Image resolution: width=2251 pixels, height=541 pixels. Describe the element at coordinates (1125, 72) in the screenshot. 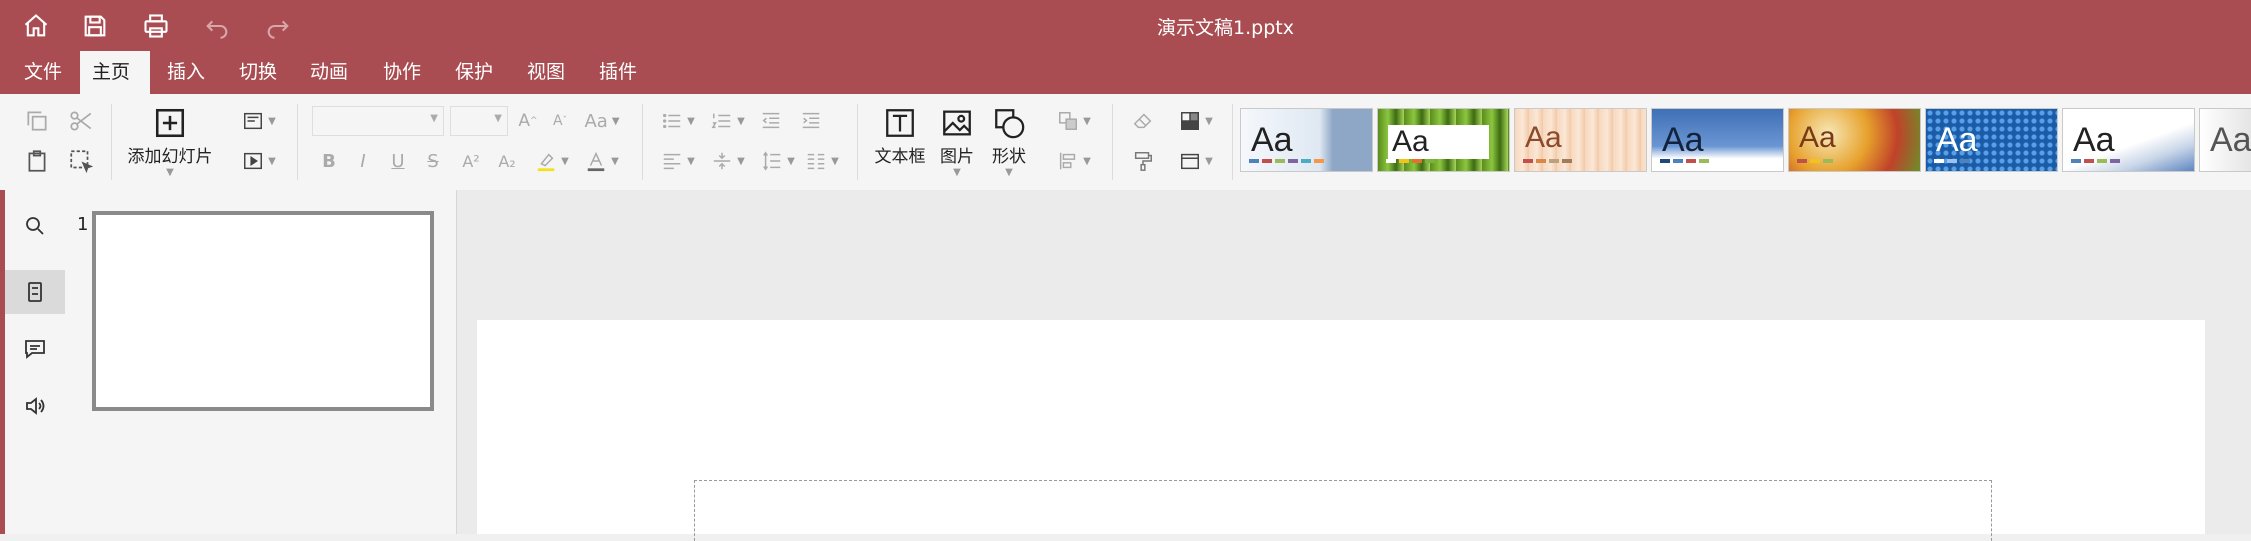

I see `menu-bar: 文件 主页 插入 切换 动画 协作 保护 视图 插件` at that location.